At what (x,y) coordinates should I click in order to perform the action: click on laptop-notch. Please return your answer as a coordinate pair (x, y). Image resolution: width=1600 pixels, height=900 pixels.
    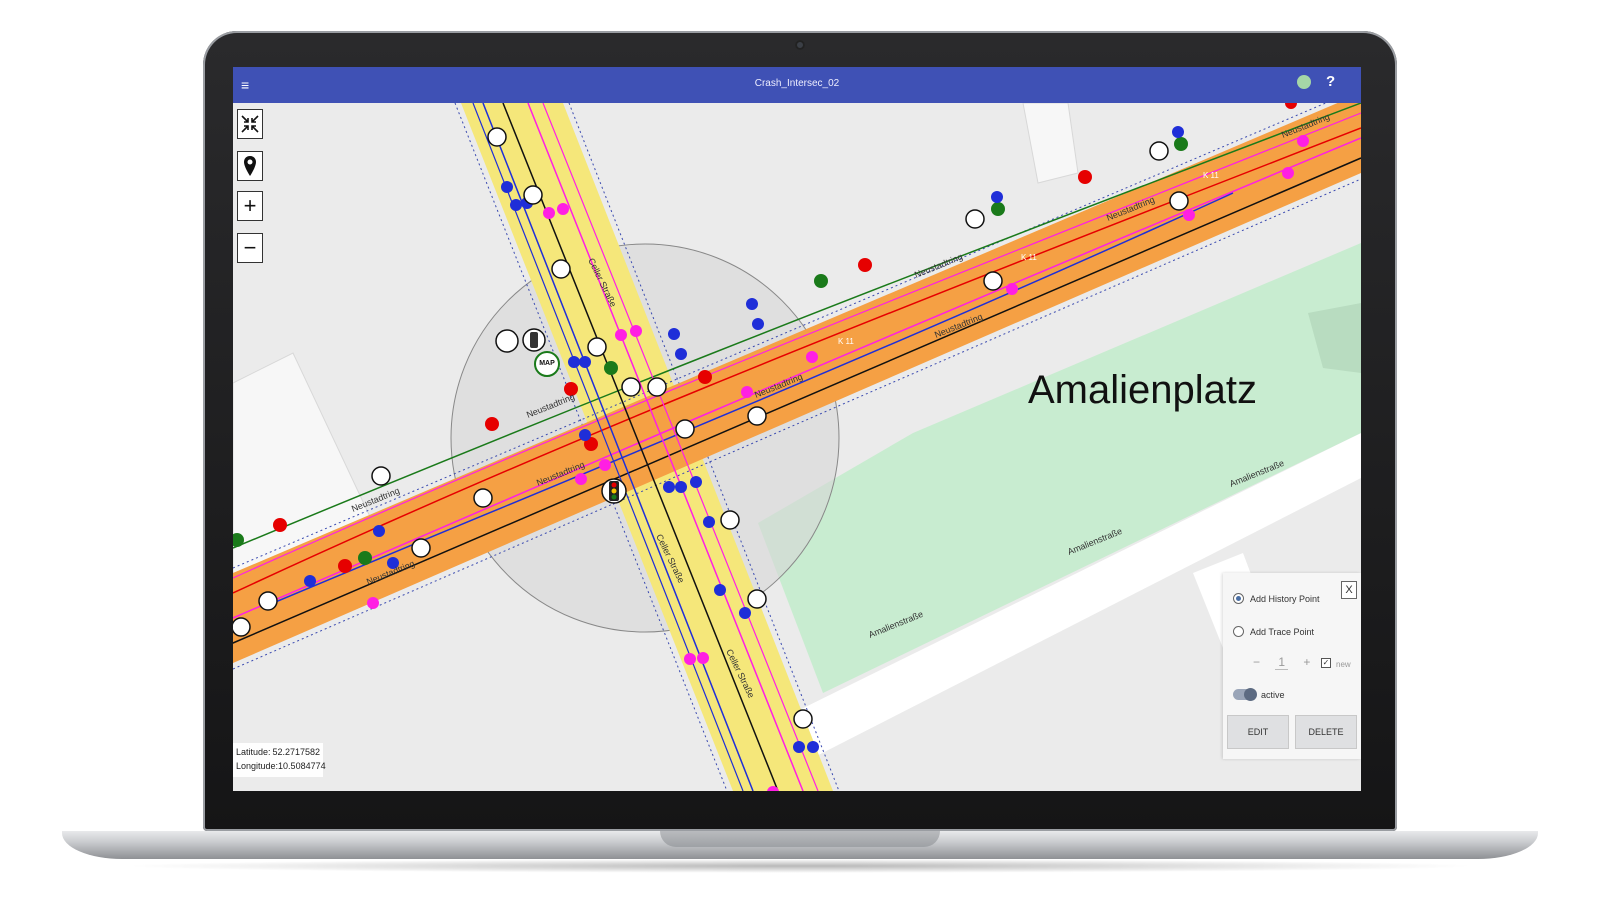
    Looking at the image, I should click on (800, 839).